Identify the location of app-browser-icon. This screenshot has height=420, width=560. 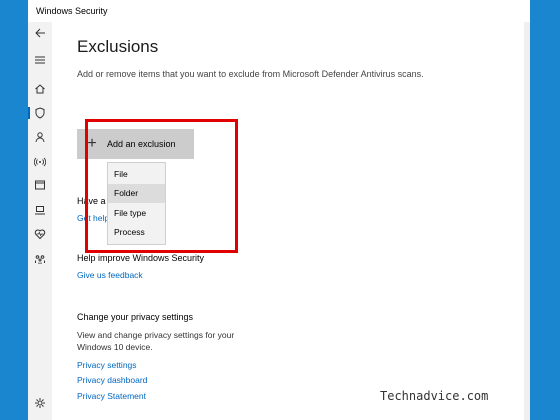
(40, 185).